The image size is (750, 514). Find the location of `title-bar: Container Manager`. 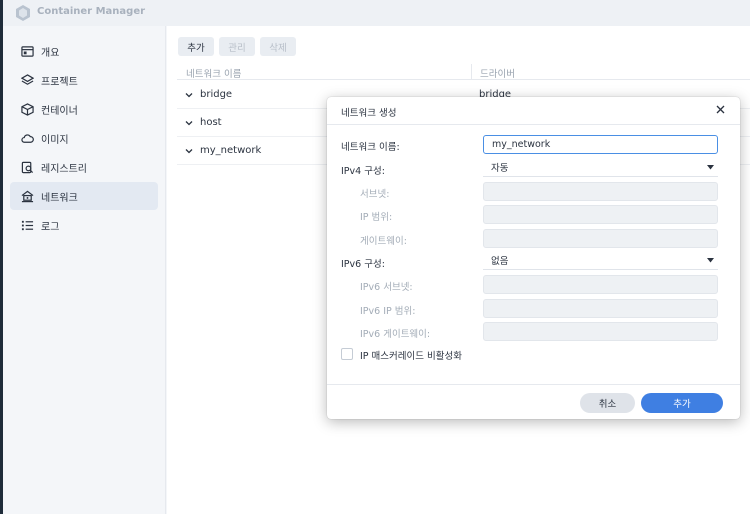

title-bar: Container Manager is located at coordinates (376, 13).